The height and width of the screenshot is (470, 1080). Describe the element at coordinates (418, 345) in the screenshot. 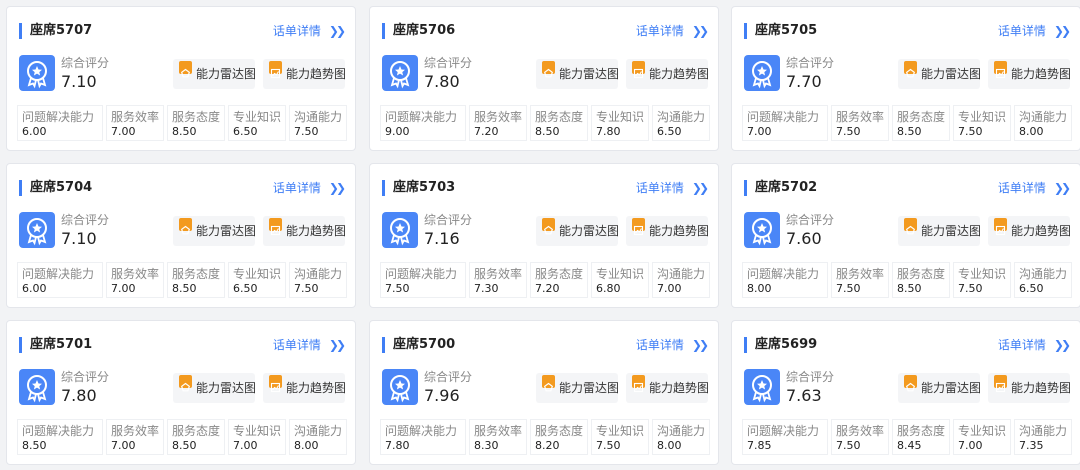

I see `agent-title: 座席5700` at that location.